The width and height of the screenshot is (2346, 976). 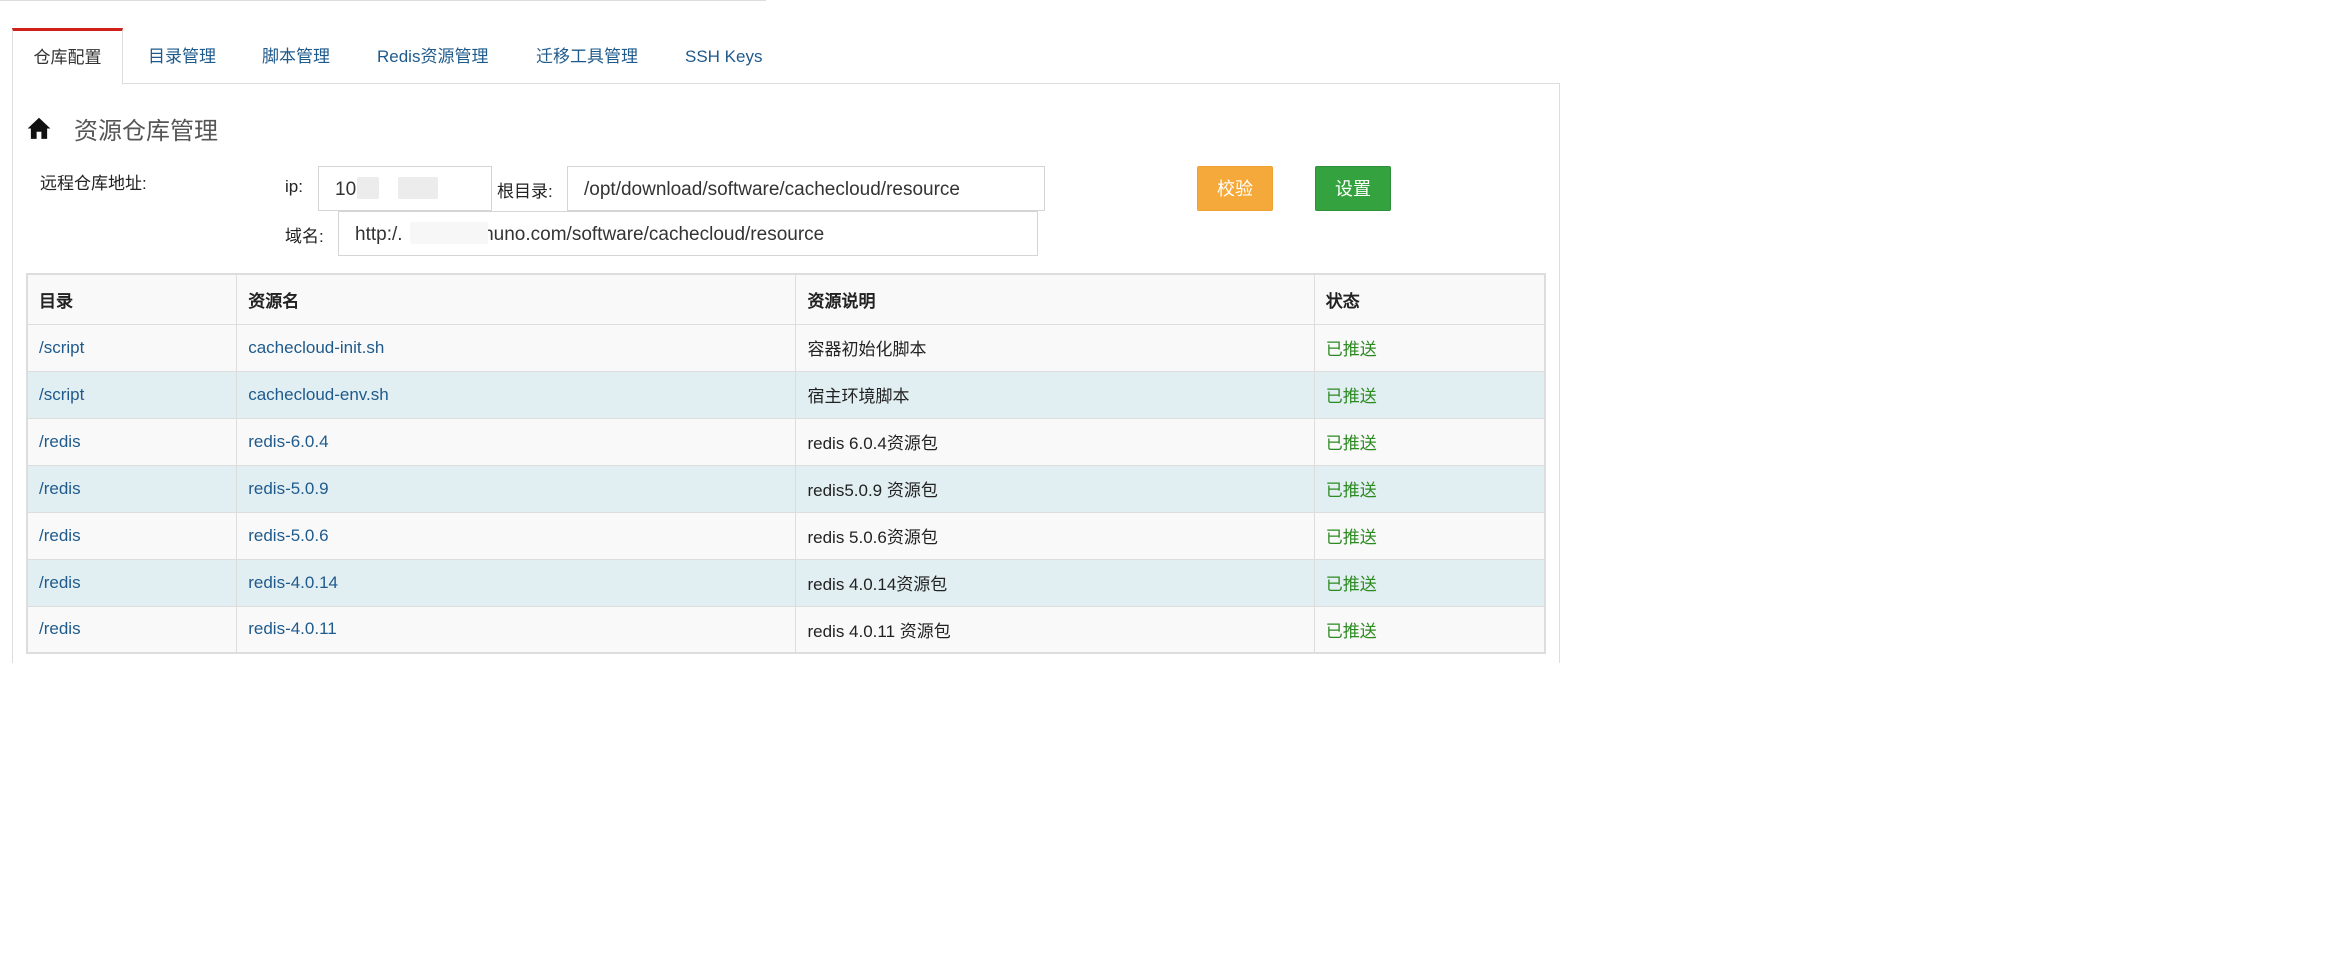 I want to click on page-header: 资源仓库管理, so click(x=122, y=128).